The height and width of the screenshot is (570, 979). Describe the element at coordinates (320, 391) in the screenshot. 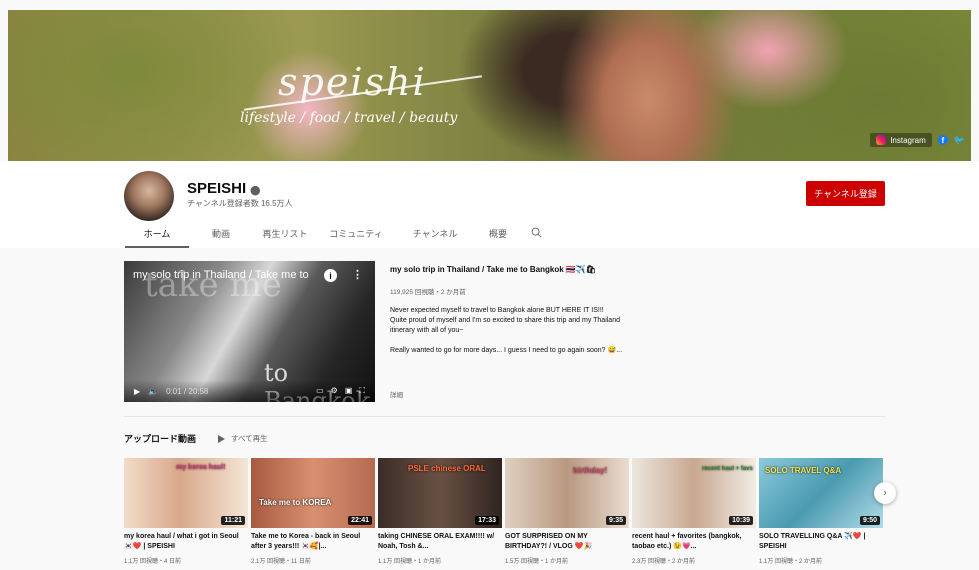

I see `subtitles-icon: ▭` at that location.